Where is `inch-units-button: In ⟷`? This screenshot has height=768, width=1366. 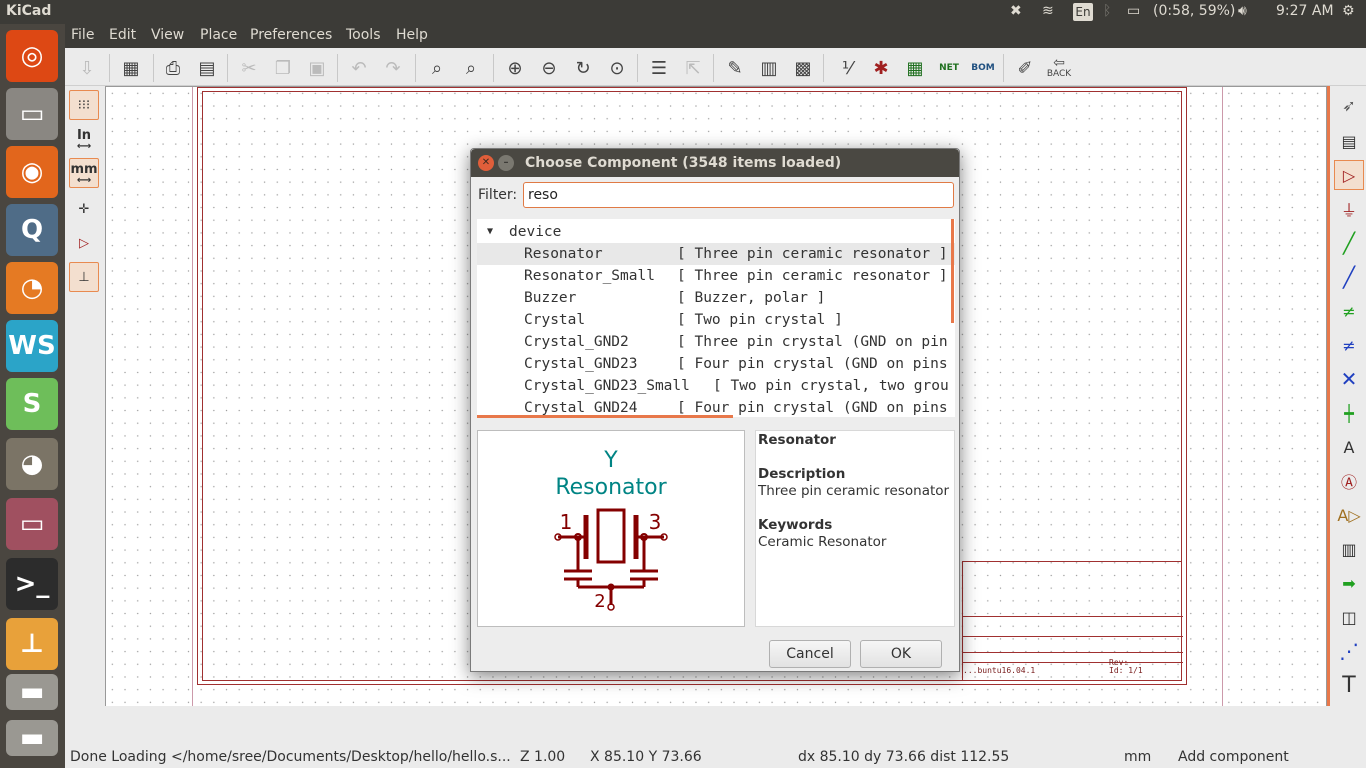 inch-units-button: In ⟷ is located at coordinates (84, 139).